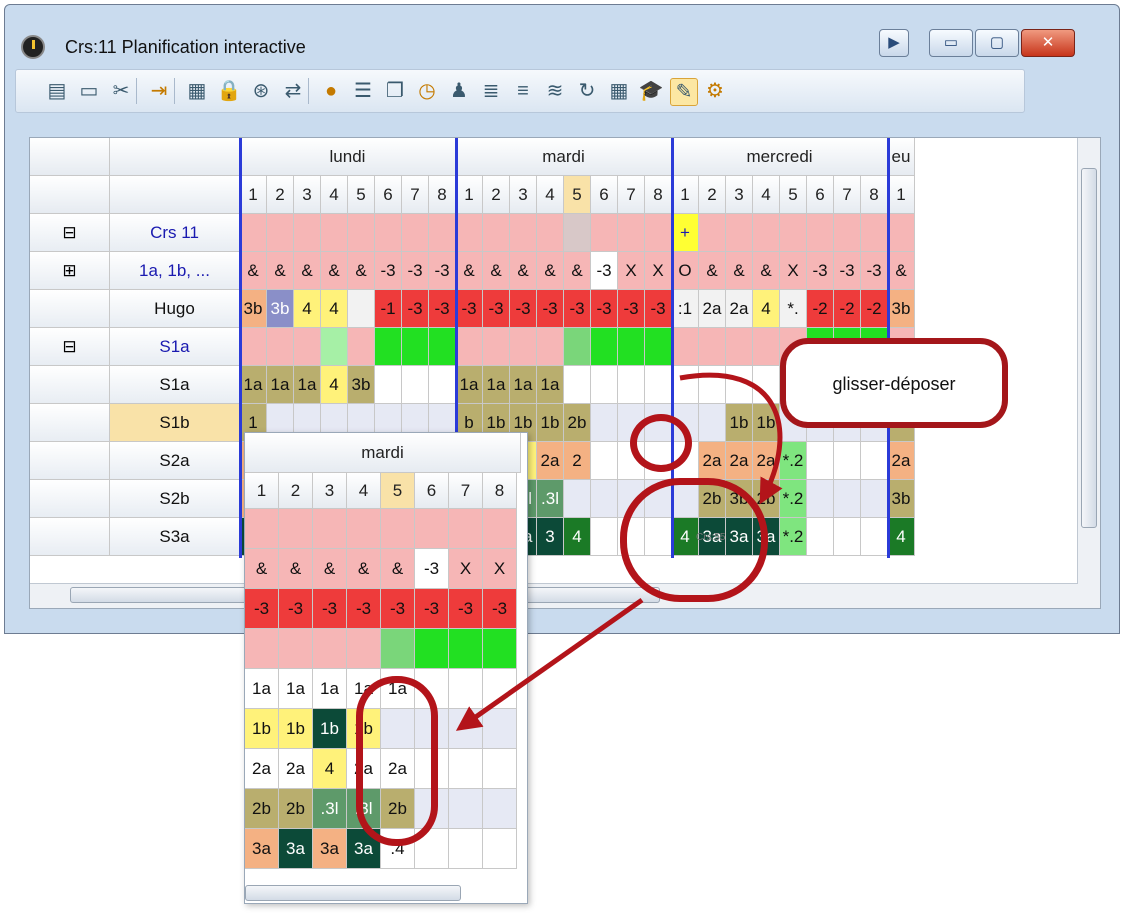 This screenshot has height=918, width=1130. Describe the element at coordinates (70, 233) in the screenshot. I see `tree-toggle: ⊟` at that location.